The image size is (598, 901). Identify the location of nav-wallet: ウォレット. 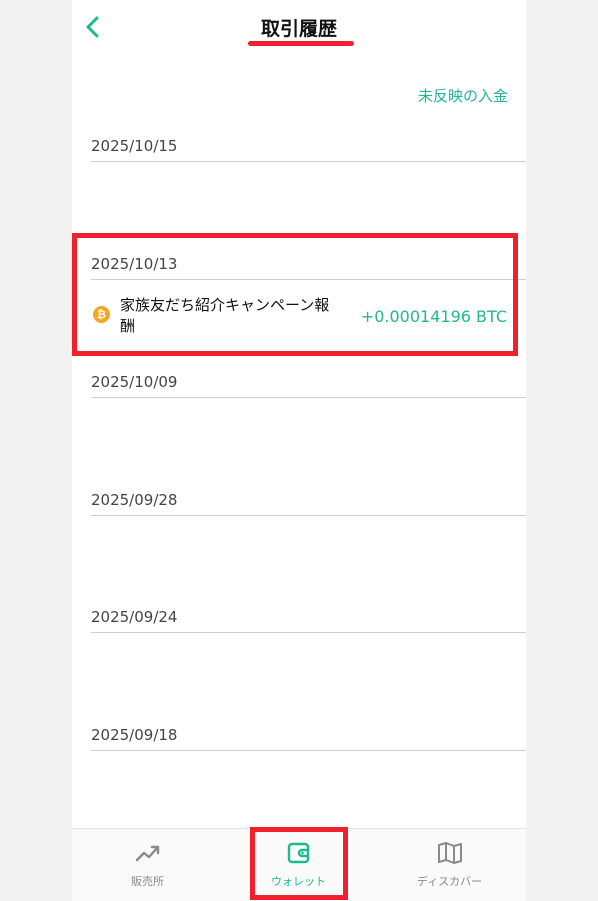
(298, 865).